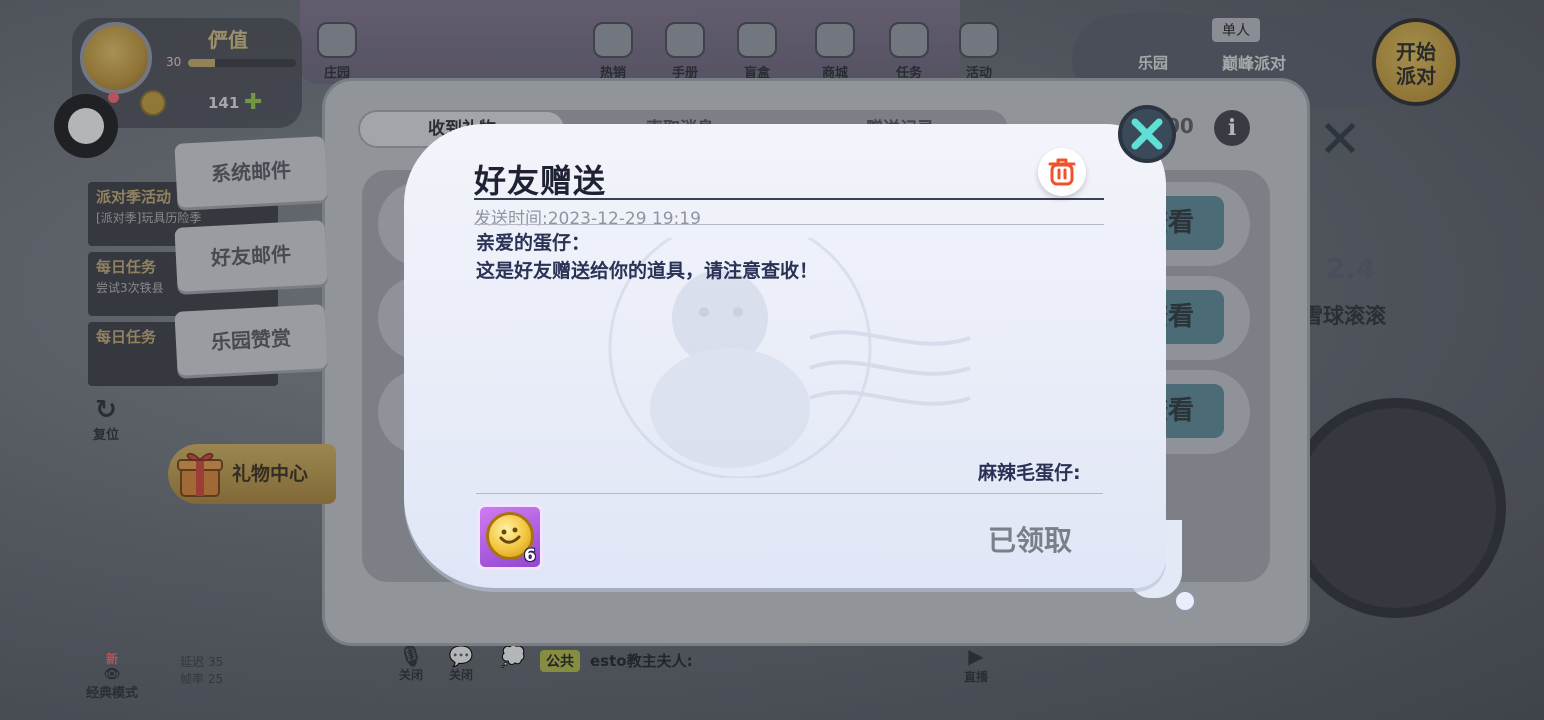 This screenshot has height=720, width=1544. What do you see at coordinates (835, 40) in the screenshot?
I see `shop-bag-icon` at bounding box center [835, 40].